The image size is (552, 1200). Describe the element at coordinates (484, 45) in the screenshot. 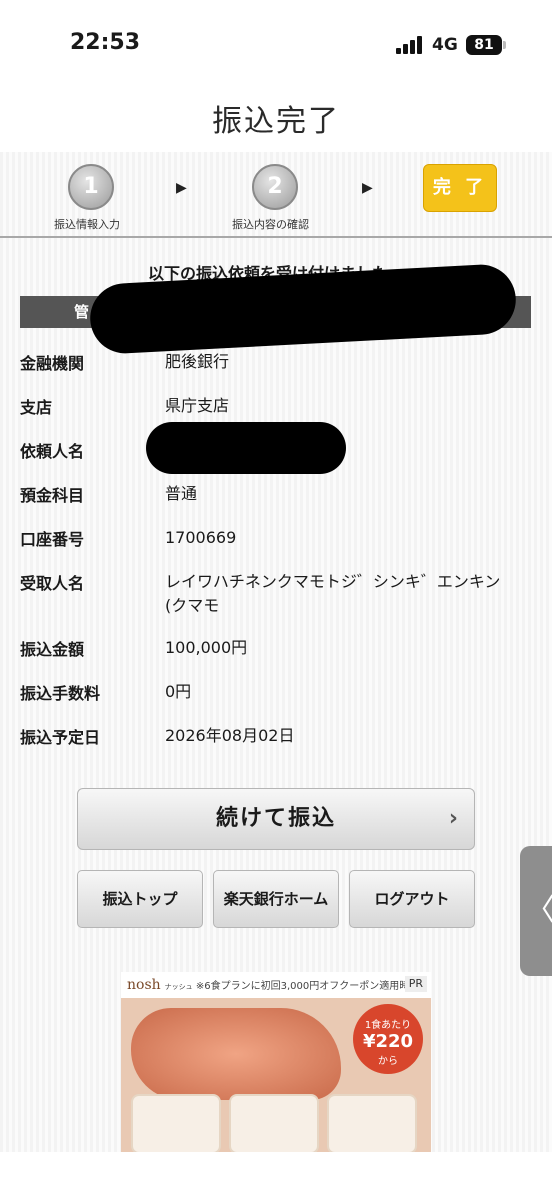

I see `battery-icon: 81` at that location.